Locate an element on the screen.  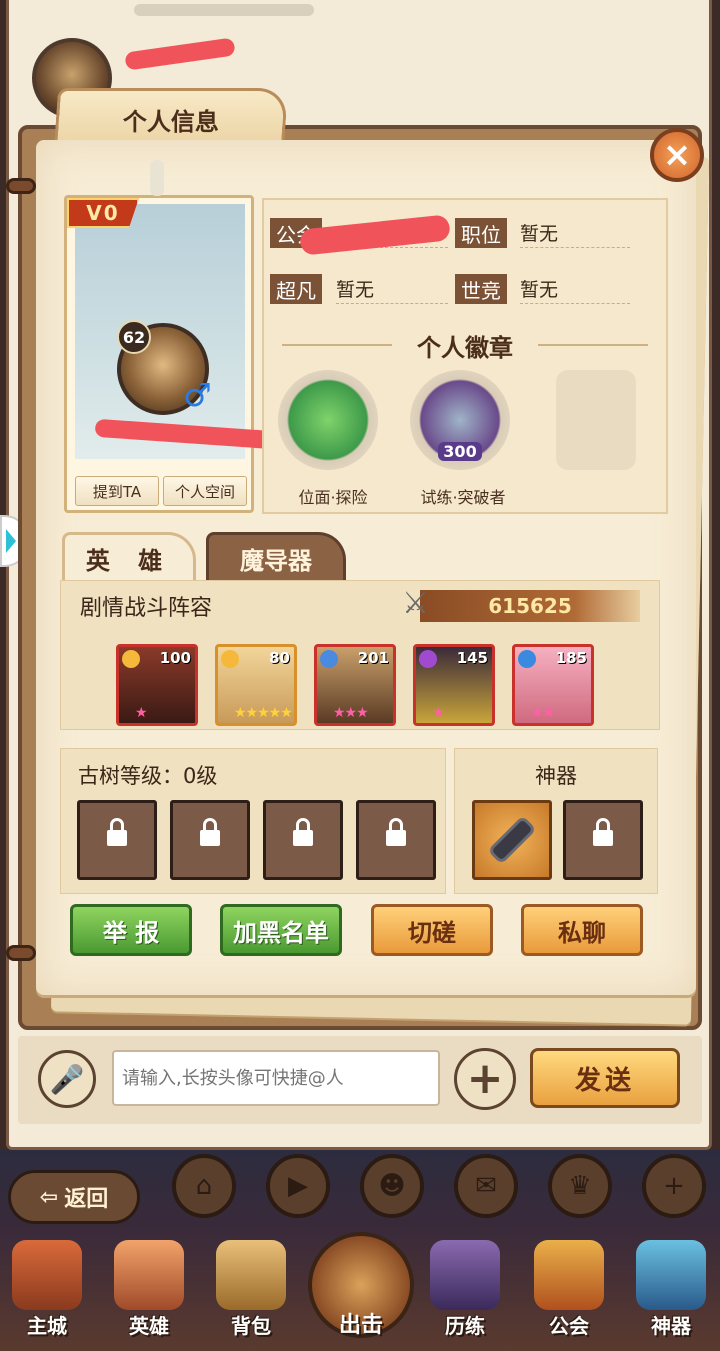
nav-label: 历练 is located at coordinates (465, 1326).